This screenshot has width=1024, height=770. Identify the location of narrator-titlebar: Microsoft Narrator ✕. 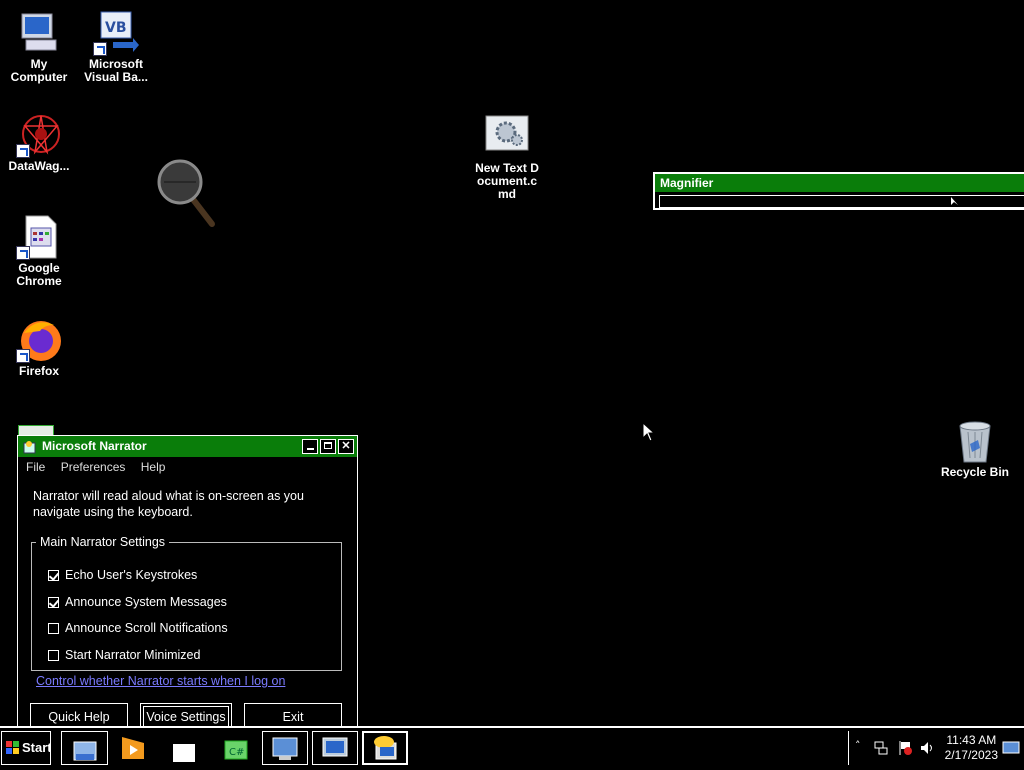
(187, 446).